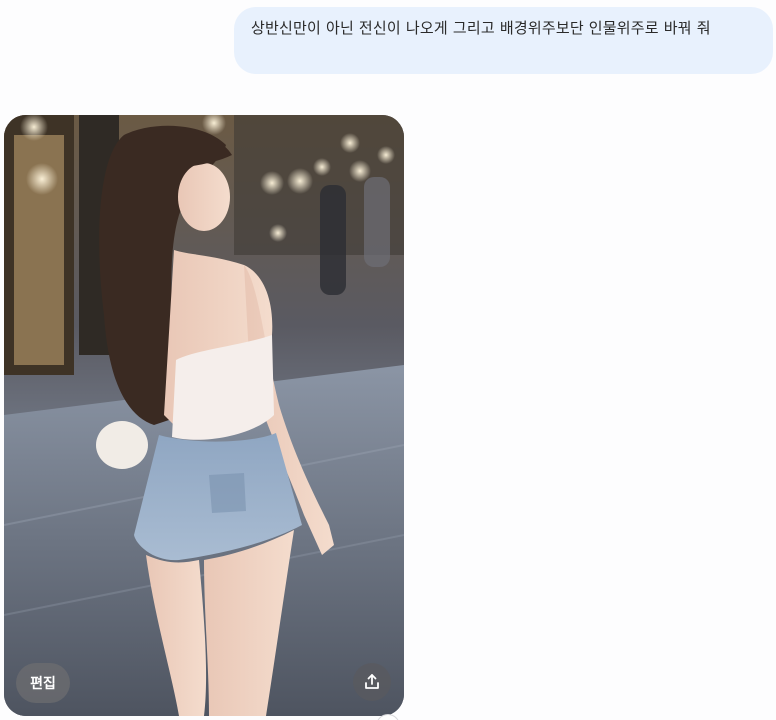 The width and height of the screenshot is (776, 720). I want to click on share-button, so click(372, 682).